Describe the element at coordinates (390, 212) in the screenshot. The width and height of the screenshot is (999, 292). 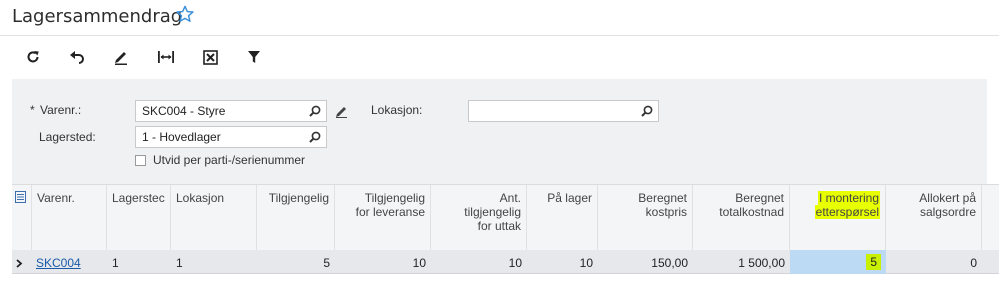
I see `column-header-line: for leveranse` at that location.